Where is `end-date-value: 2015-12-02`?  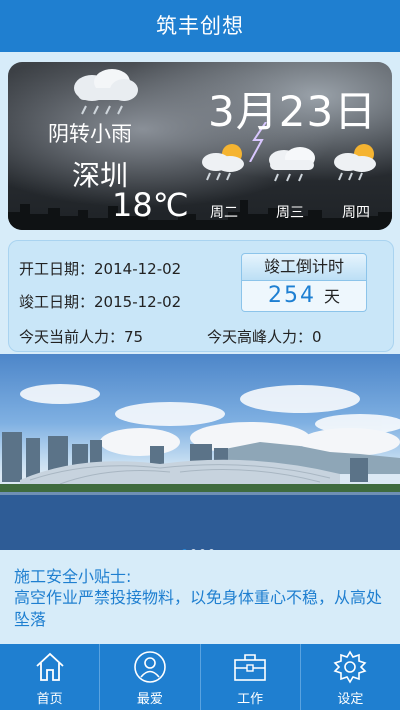
end-date-value: 2015-12-02 is located at coordinates (138, 302).